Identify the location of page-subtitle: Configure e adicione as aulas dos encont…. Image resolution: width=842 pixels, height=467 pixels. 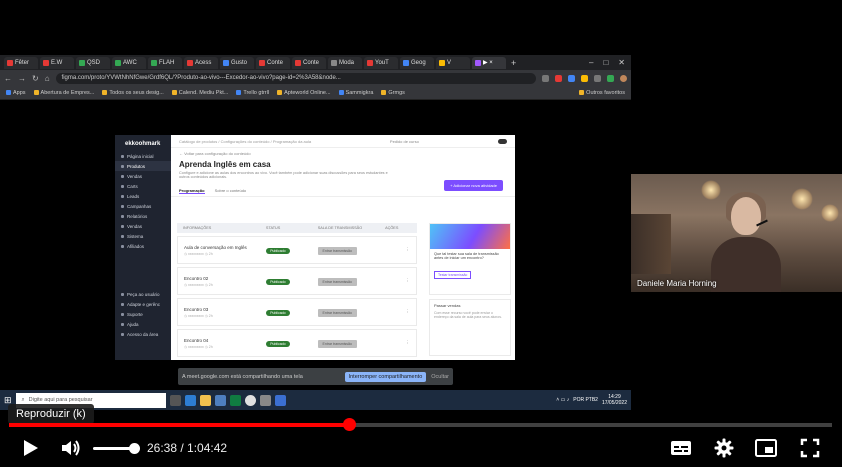
(283, 175).